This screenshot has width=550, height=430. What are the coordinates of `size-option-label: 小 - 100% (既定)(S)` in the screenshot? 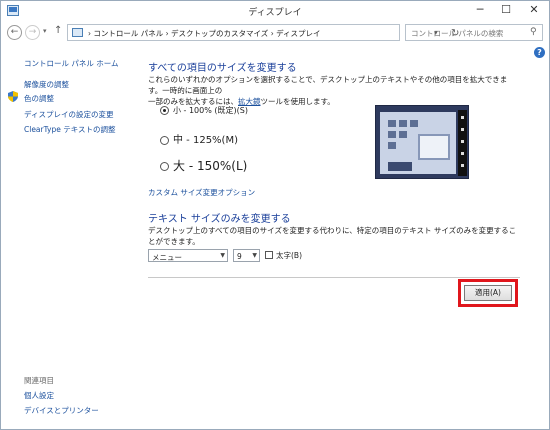 It's located at (210, 110).